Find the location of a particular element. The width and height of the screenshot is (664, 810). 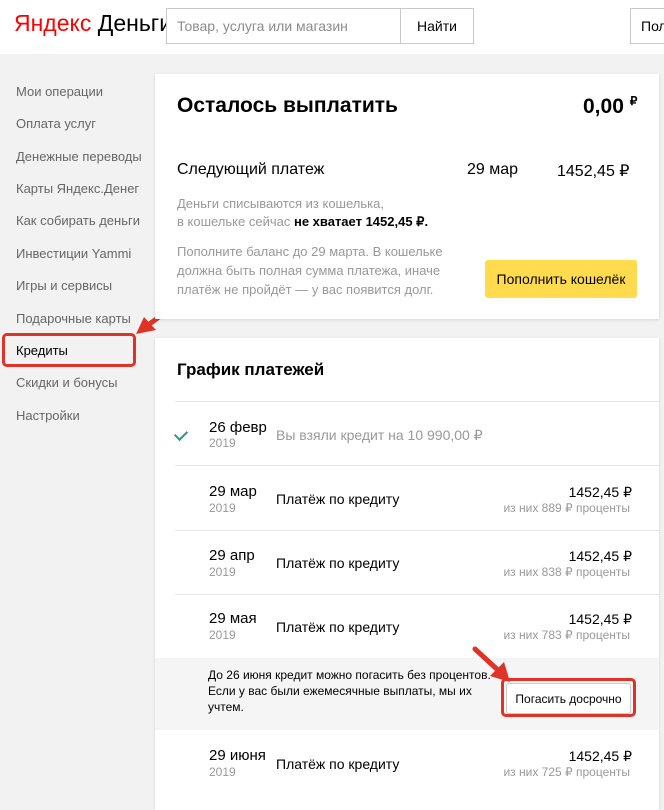

sidebar-item-fundraising: Как собирать деньги is located at coordinates (78, 220).